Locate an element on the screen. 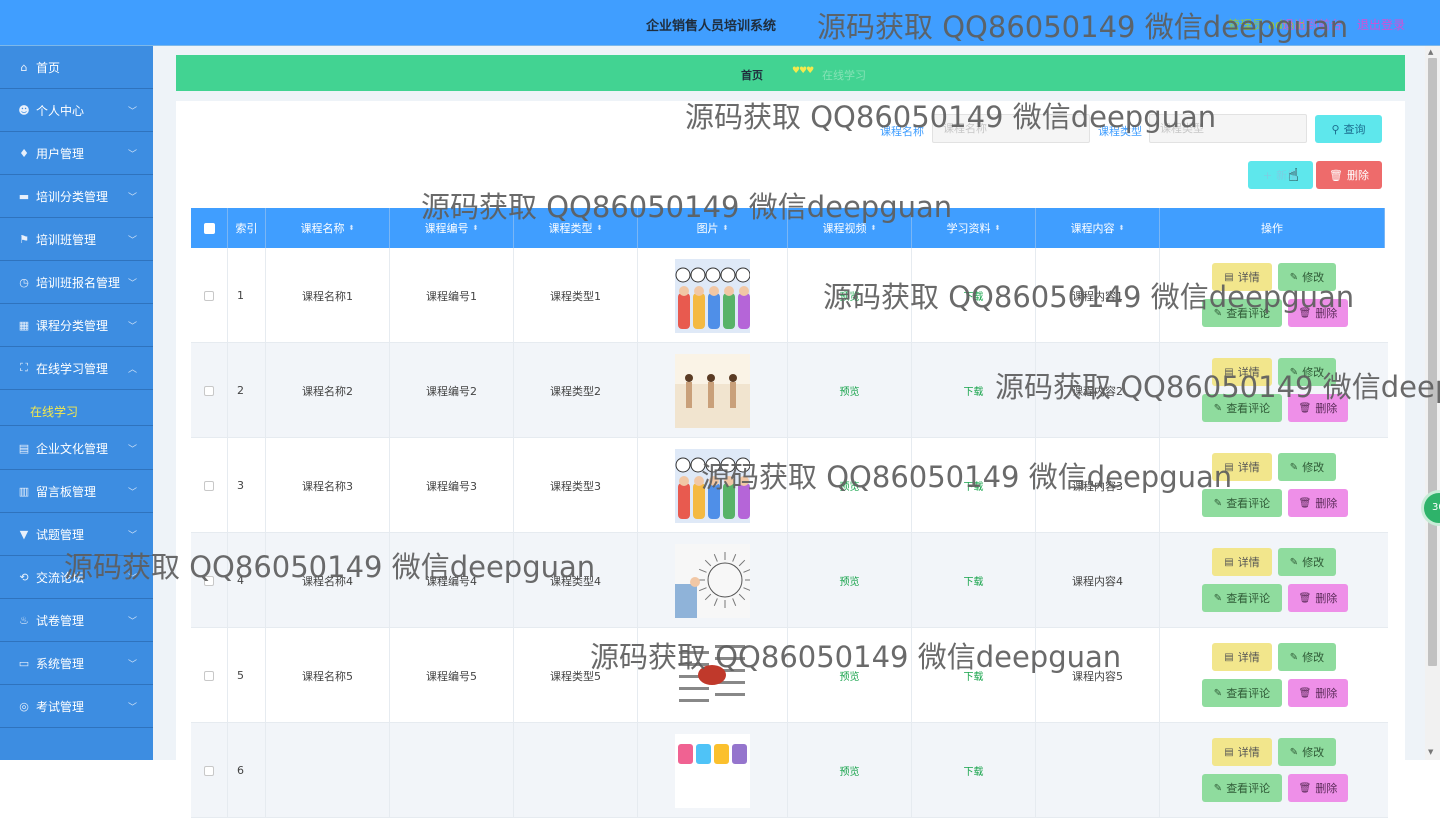  sidebar-item-expand: ⛶ 在线学习管理 ︿ is located at coordinates (76, 368).